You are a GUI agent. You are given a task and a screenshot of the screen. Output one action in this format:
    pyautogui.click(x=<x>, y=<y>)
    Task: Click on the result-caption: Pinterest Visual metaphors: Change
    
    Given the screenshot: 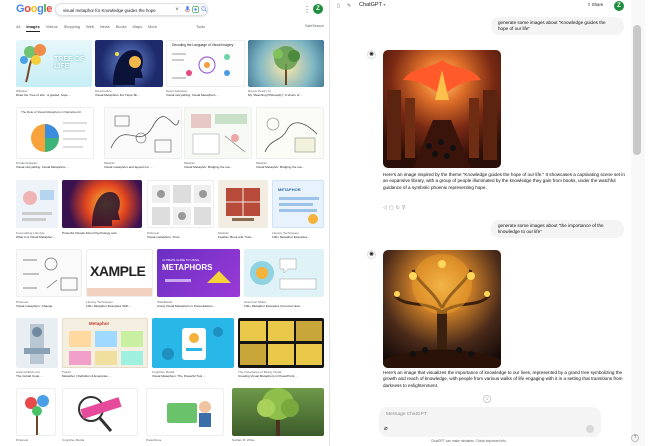 What is the action you would take?
    pyautogui.click(x=49, y=304)
    